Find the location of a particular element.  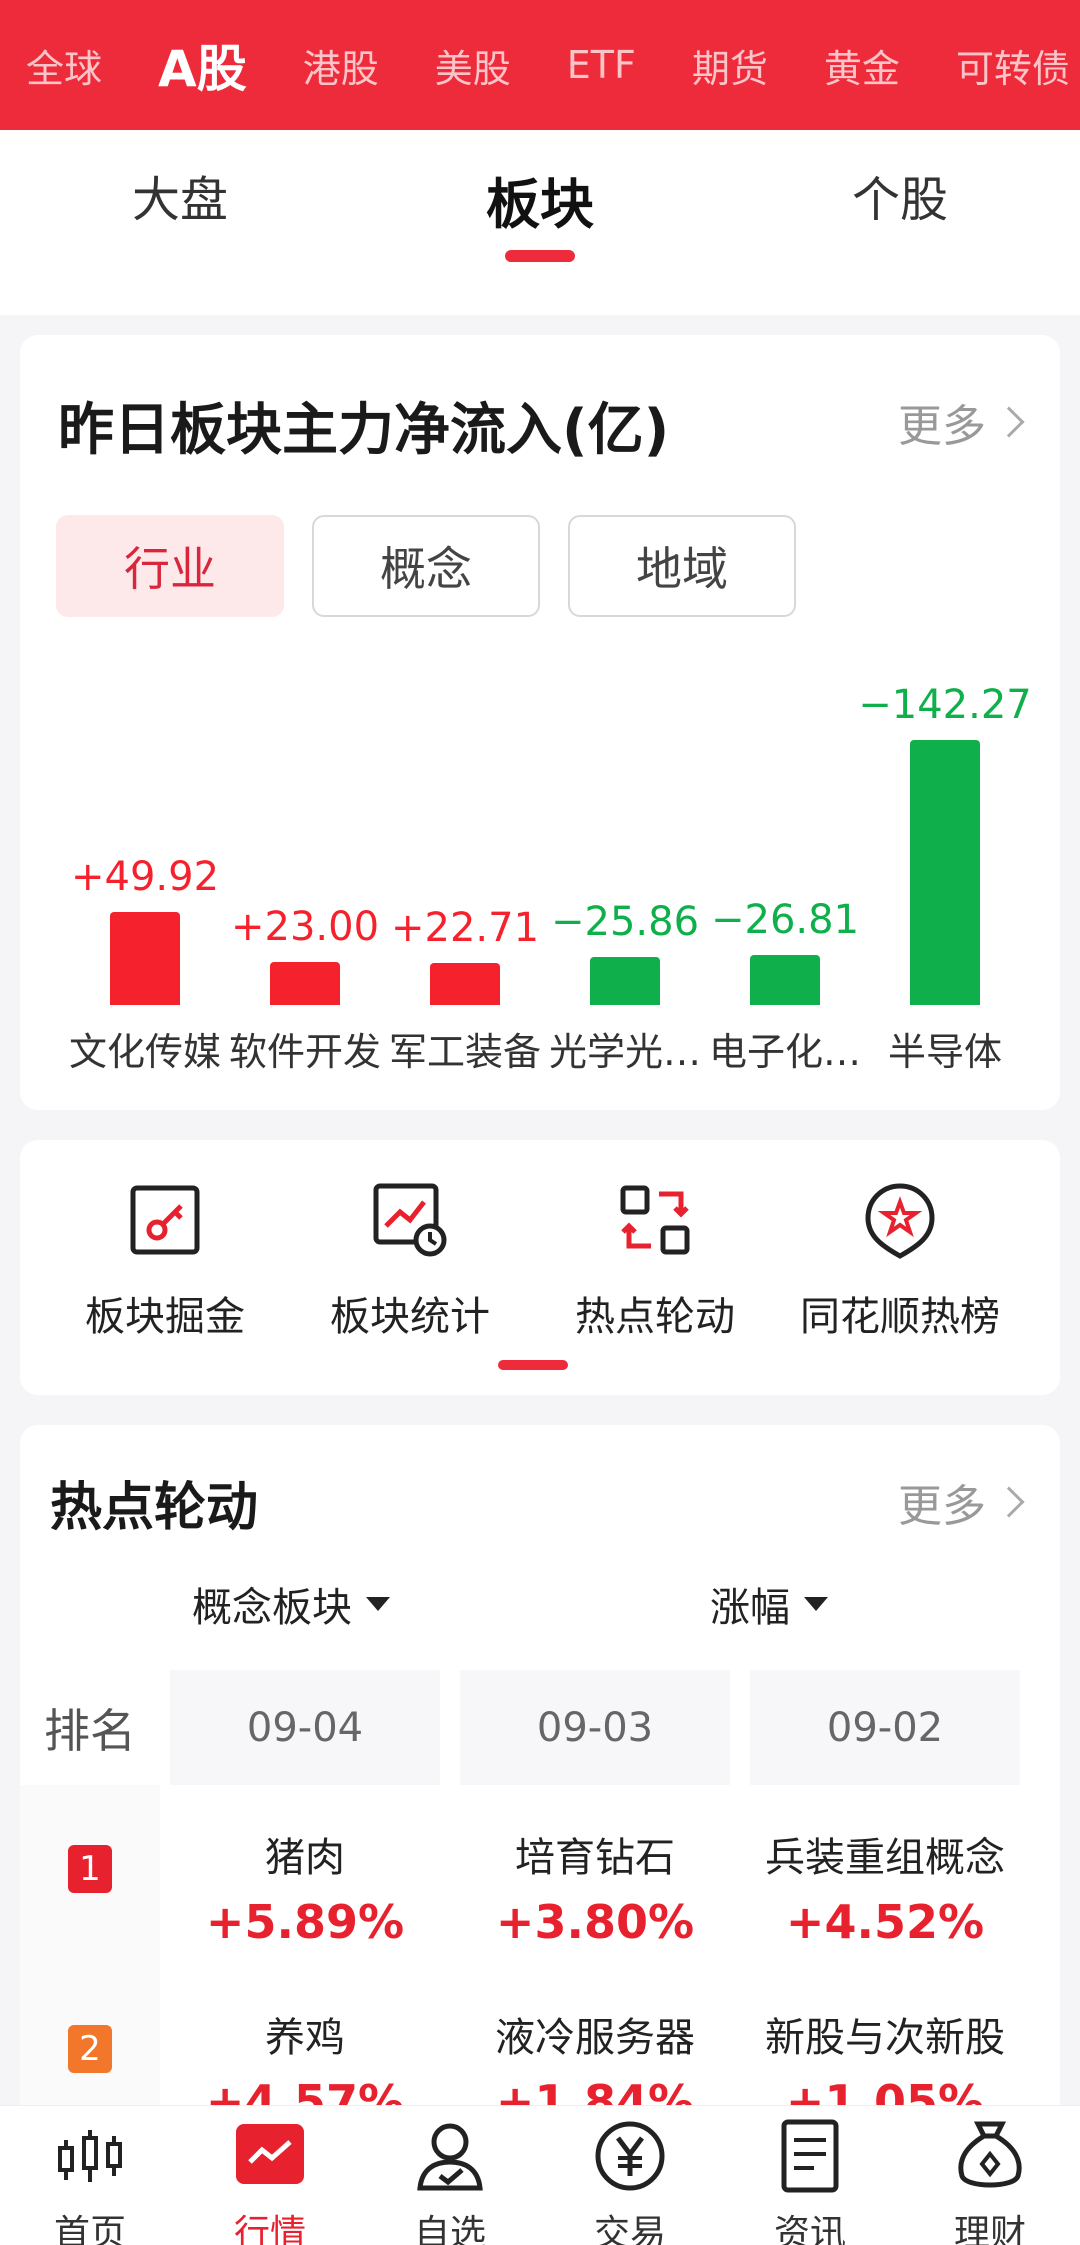

sort-dropdown: 涨幅 is located at coordinates (769, 1604).